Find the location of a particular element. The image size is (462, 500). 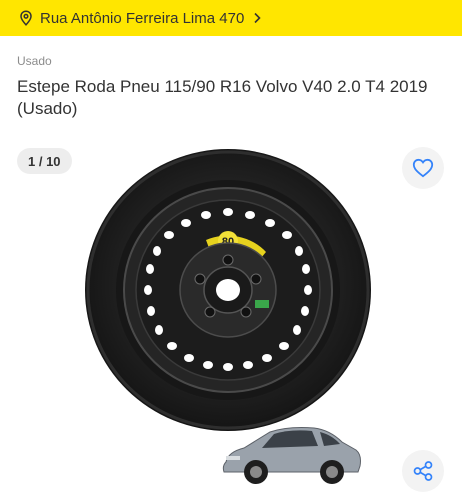

image-counter: 1 / 10 is located at coordinates (44, 161).